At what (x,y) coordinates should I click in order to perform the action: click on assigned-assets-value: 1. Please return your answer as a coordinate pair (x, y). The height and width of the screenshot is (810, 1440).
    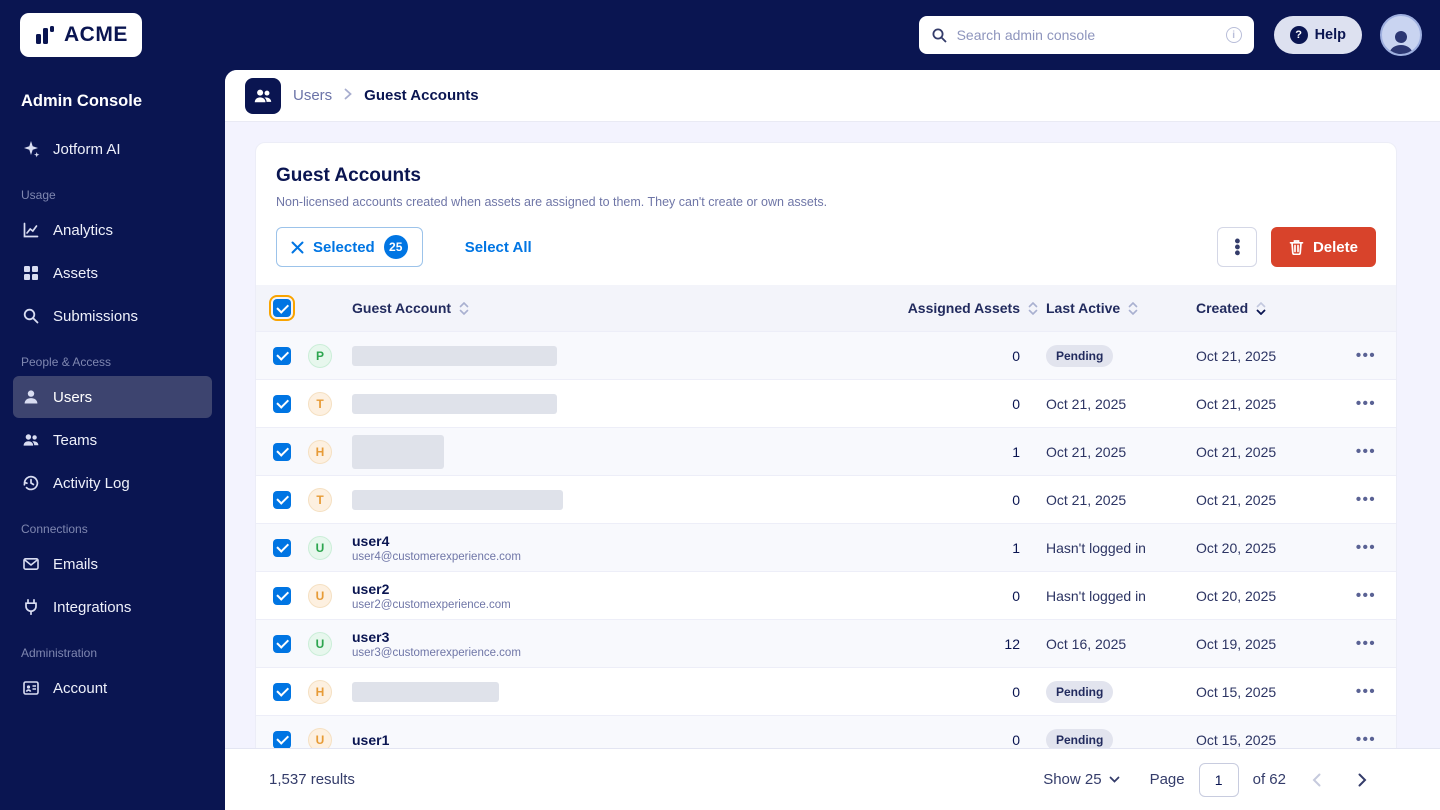
    Looking at the image, I should click on (1016, 451).